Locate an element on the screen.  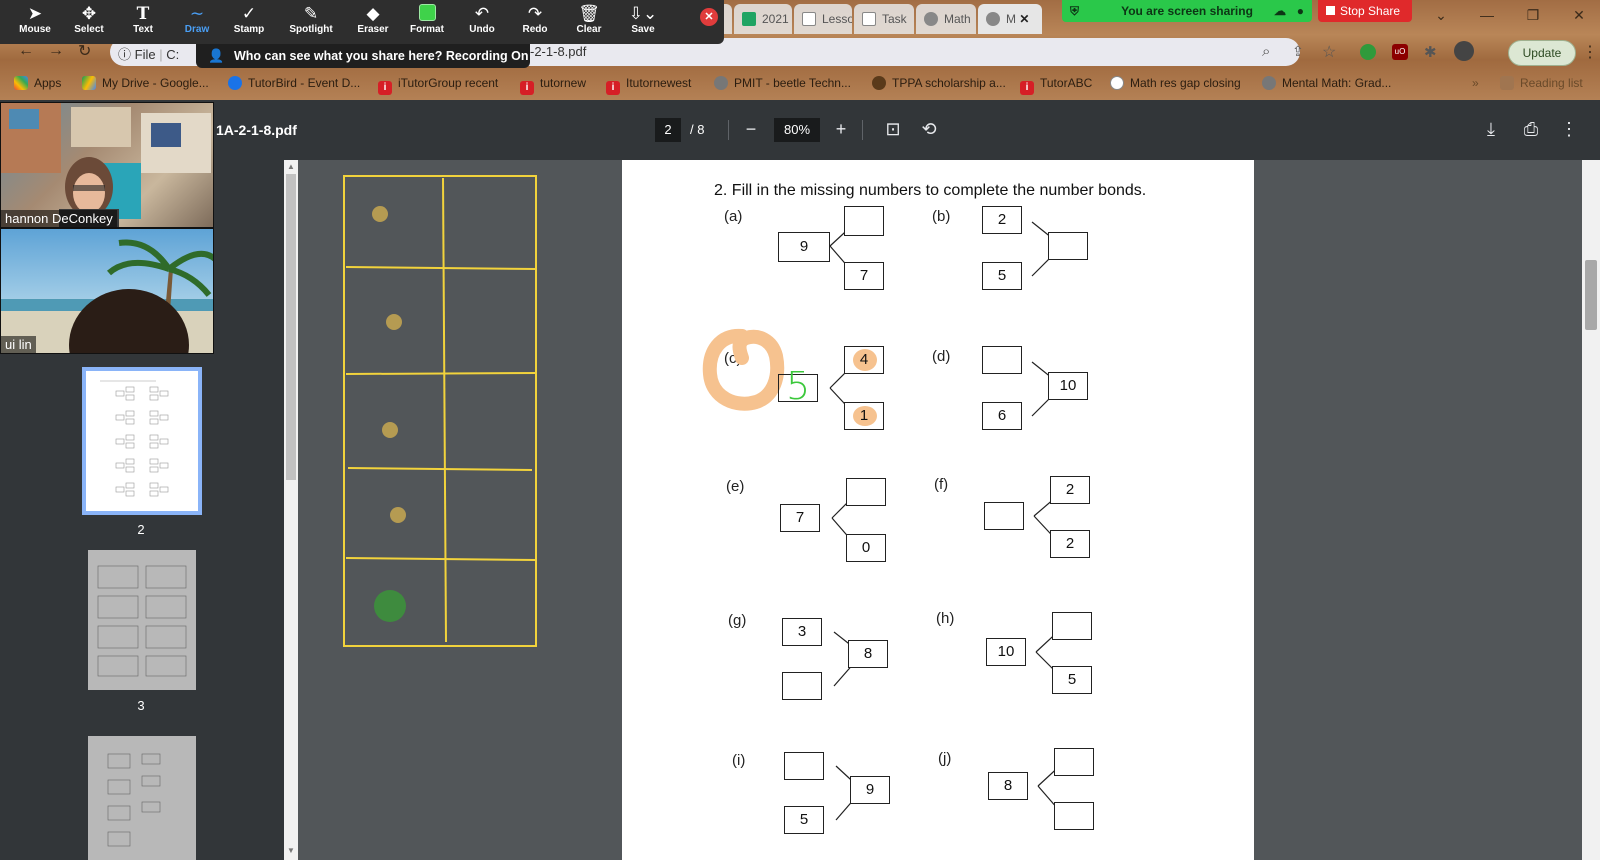
page-number-input: 2 is located at coordinates (668, 130).